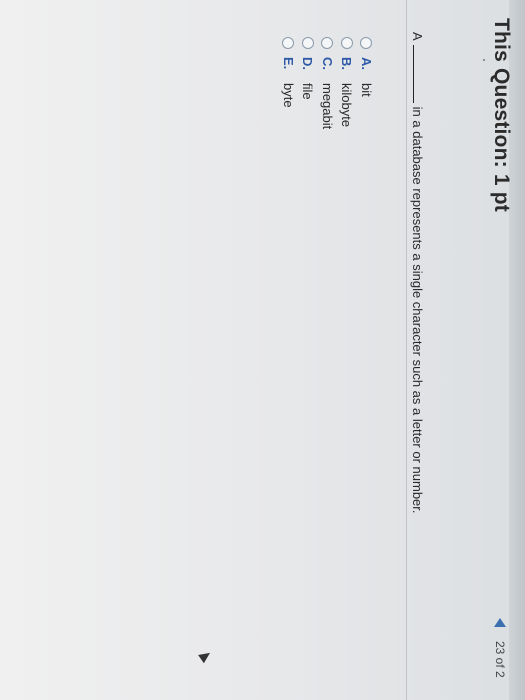  I want to click on question-navigator: 23 of 2, so click(500, 648).